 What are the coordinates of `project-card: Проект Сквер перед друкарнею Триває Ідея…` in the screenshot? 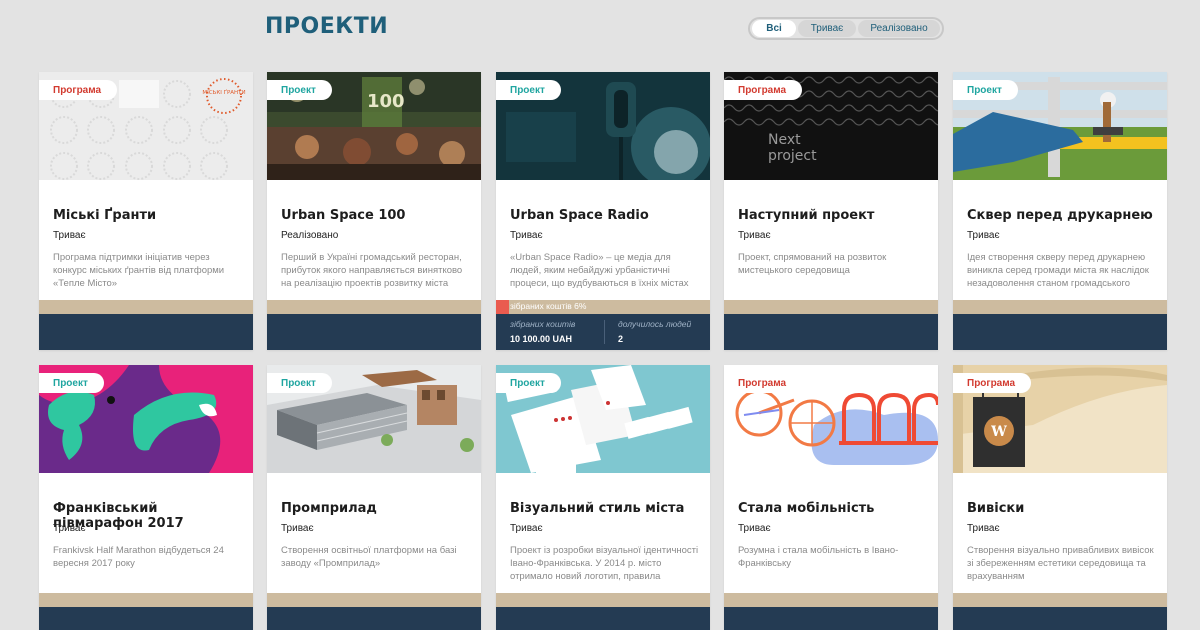 It's located at (1060, 211).